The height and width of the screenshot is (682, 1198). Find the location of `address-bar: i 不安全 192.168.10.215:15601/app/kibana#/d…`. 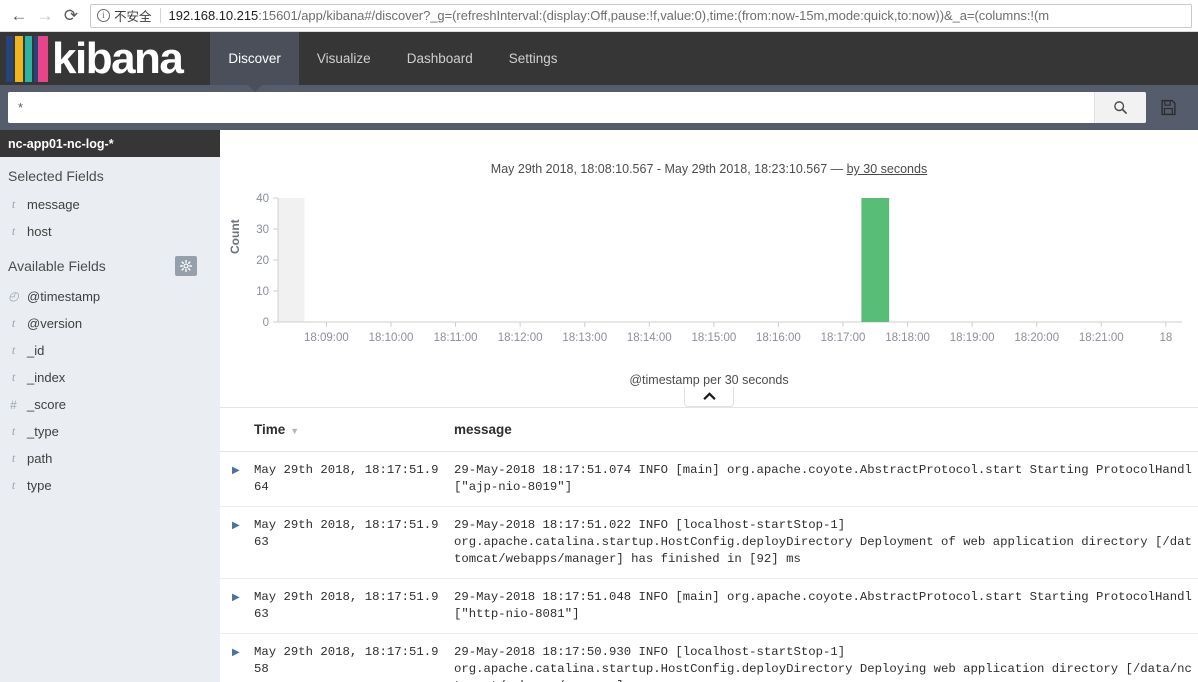

address-bar: i 不安全 192.168.10.215:15601/app/kibana#/d… is located at coordinates (641, 15).